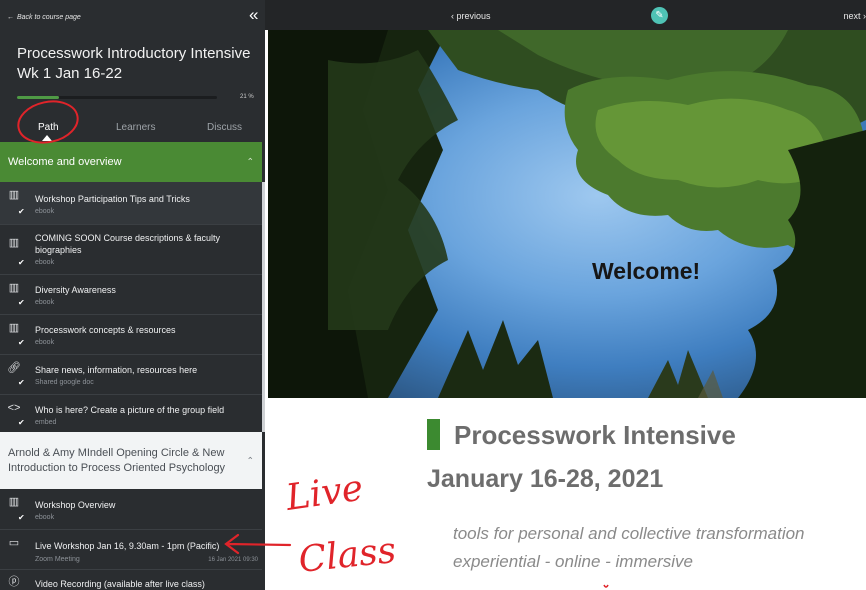 This screenshot has width=866, height=590. What do you see at coordinates (112, 199) in the screenshot?
I see `lesson-title: Workshop Participation Tips and Tricks` at bounding box center [112, 199].